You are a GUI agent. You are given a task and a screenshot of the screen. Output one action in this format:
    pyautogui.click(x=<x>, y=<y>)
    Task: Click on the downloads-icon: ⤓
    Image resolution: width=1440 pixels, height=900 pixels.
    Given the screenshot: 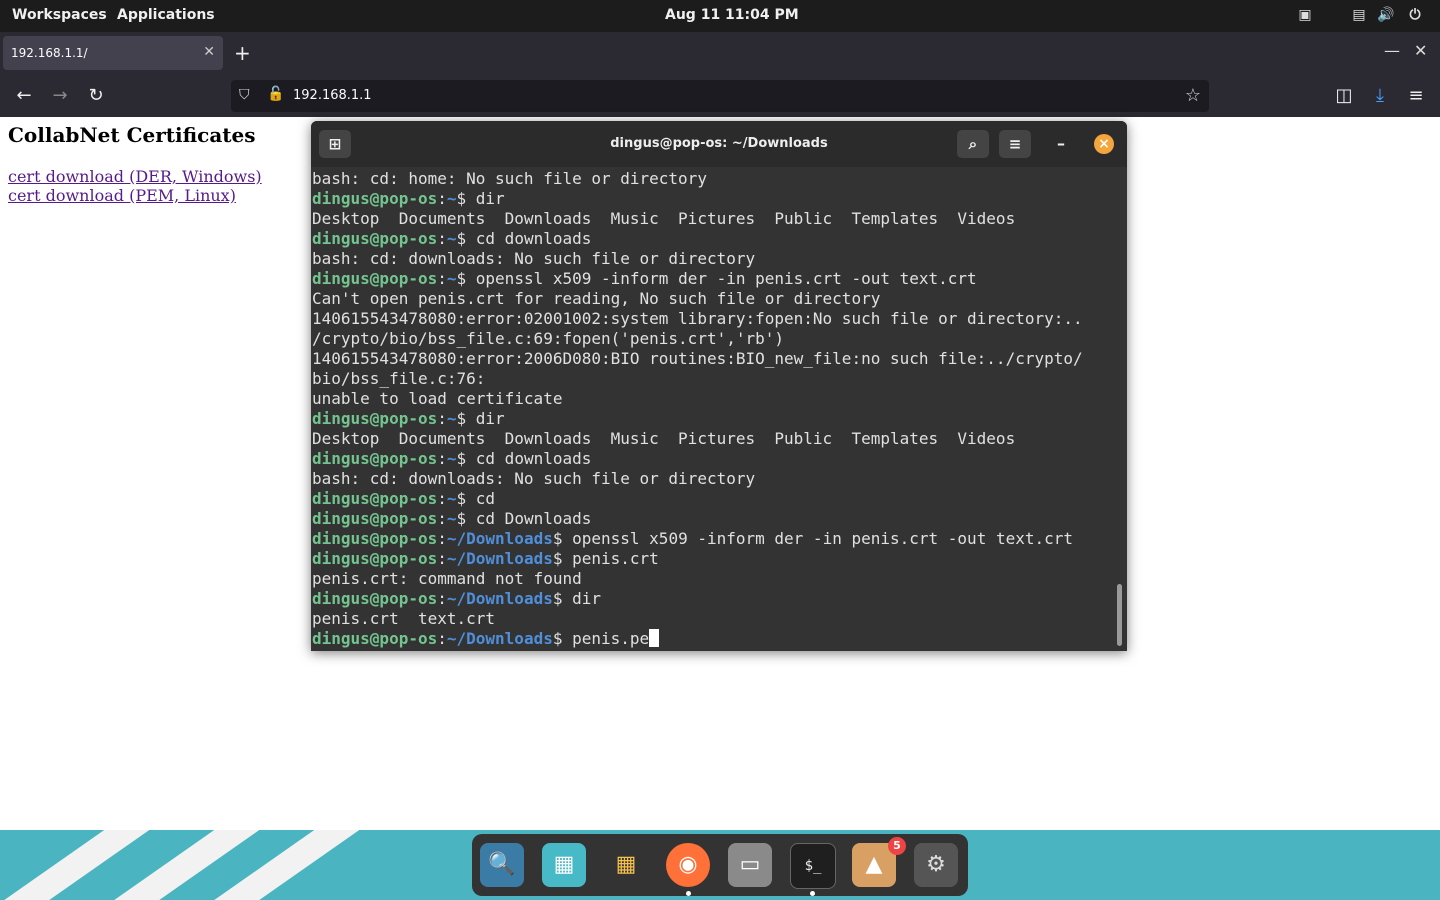 What is the action you would take?
    pyautogui.click(x=1380, y=96)
    